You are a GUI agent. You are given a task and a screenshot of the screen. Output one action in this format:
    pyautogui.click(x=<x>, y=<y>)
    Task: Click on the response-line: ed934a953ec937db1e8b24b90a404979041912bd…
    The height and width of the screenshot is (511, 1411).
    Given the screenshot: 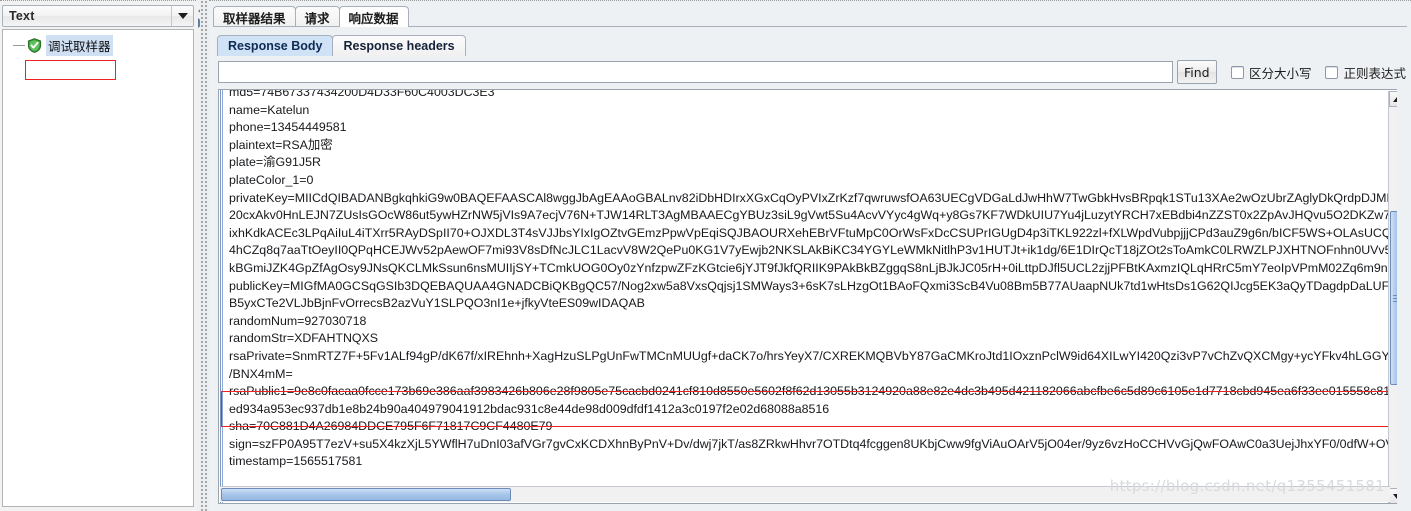 What is the action you would take?
    pyautogui.click(x=529, y=408)
    